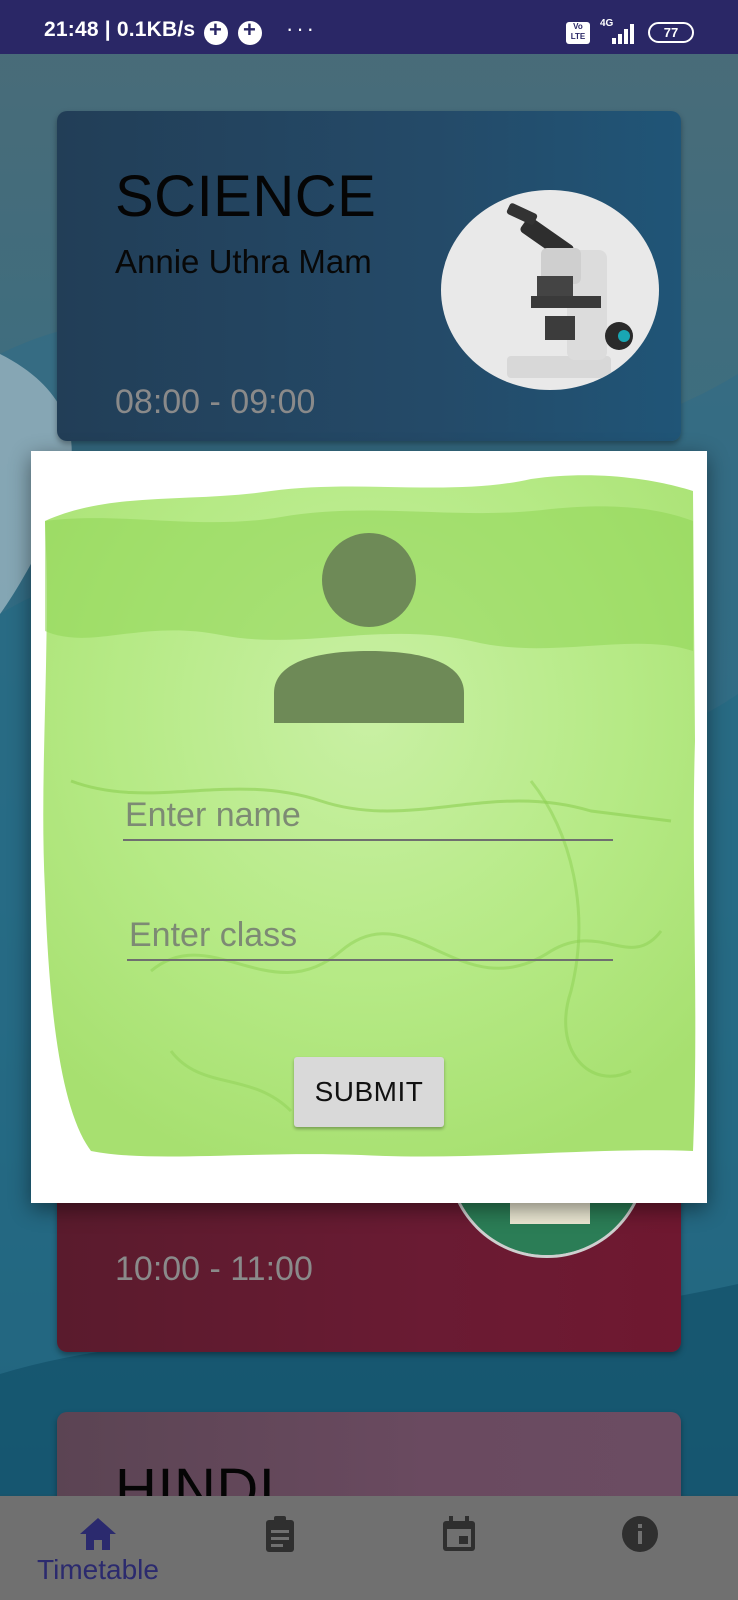  Describe the element at coordinates (550, 290) in the screenshot. I see `microscope-icon` at that location.